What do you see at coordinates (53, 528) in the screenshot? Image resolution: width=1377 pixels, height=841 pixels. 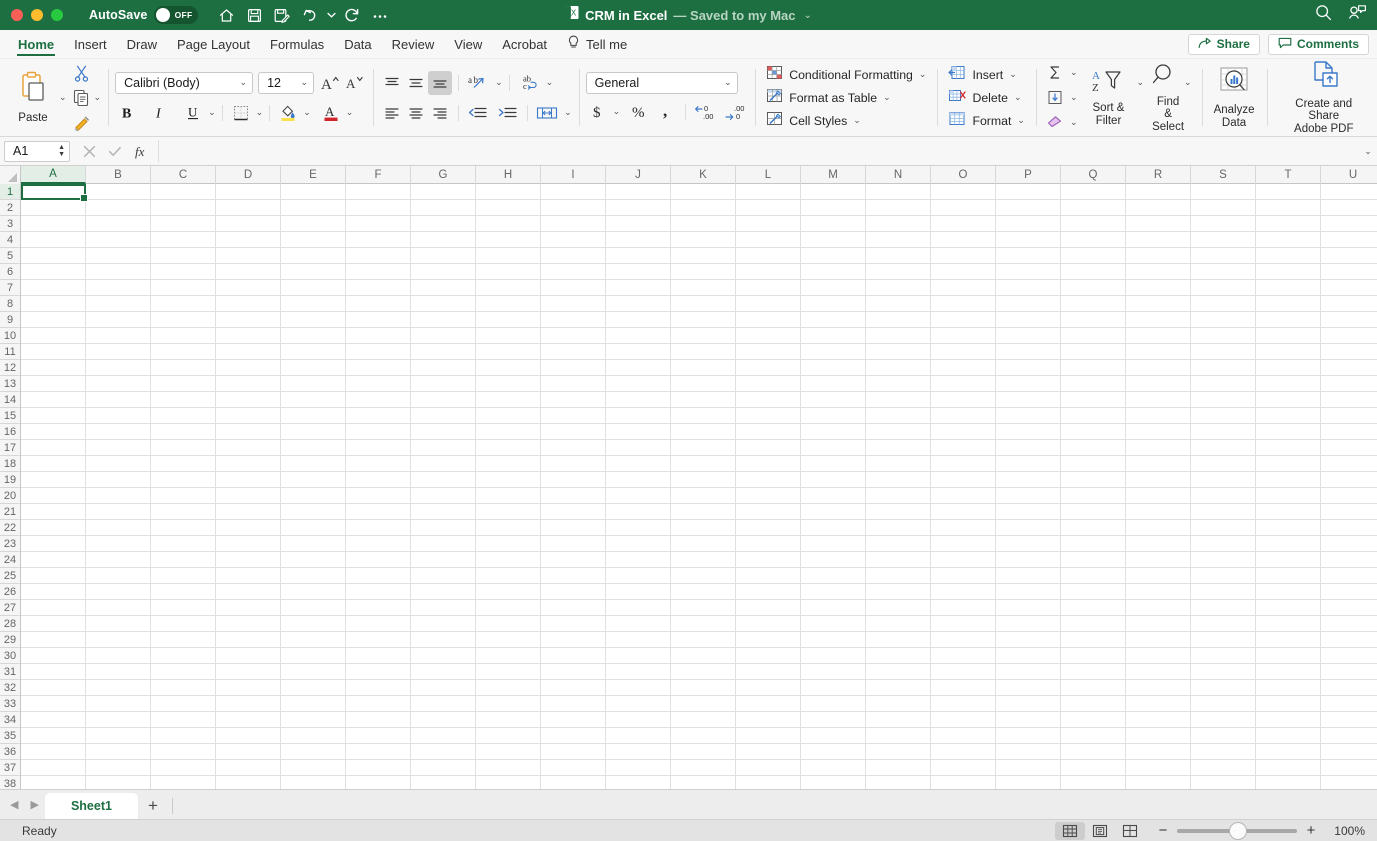 I see `cell-A22` at bounding box center [53, 528].